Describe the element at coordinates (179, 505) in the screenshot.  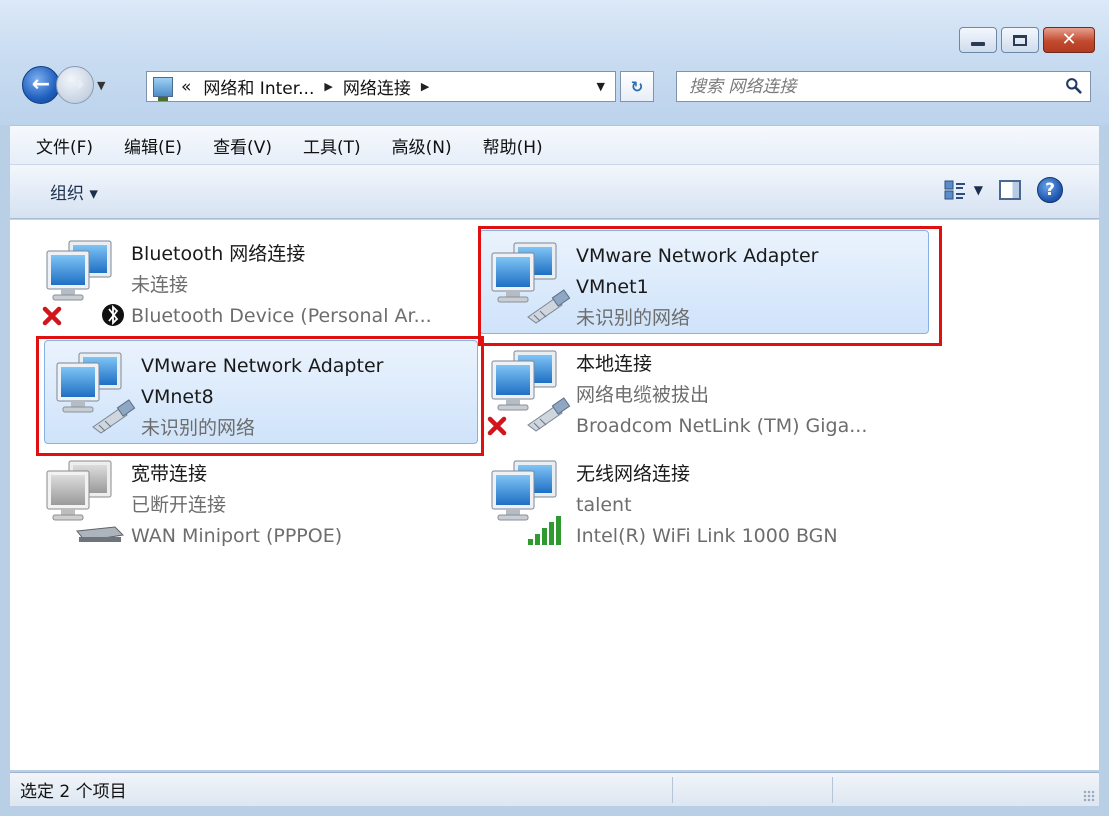
I see `connection-status: 已断开连接` at that location.